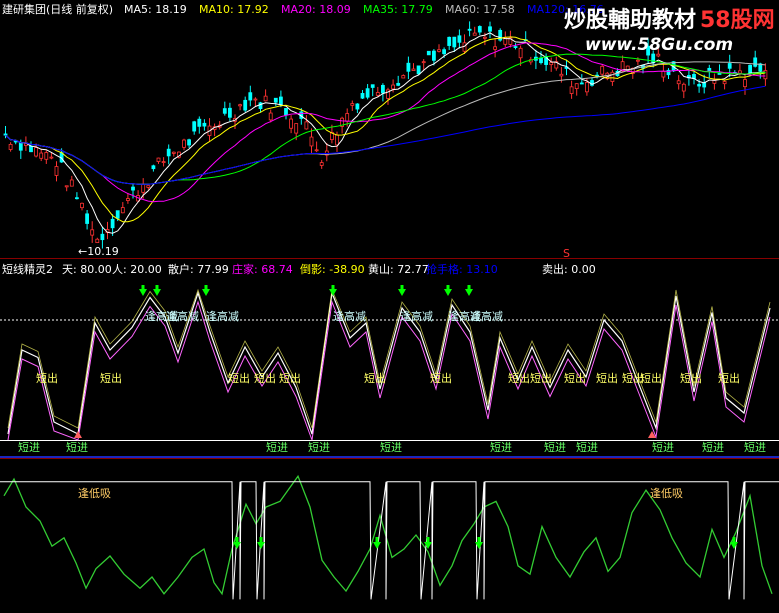 The image size is (779, 613). Describe the element at coordinates (262, 269) in the screenshot. I see `legend-item: 庄家: 68.74` at that location.